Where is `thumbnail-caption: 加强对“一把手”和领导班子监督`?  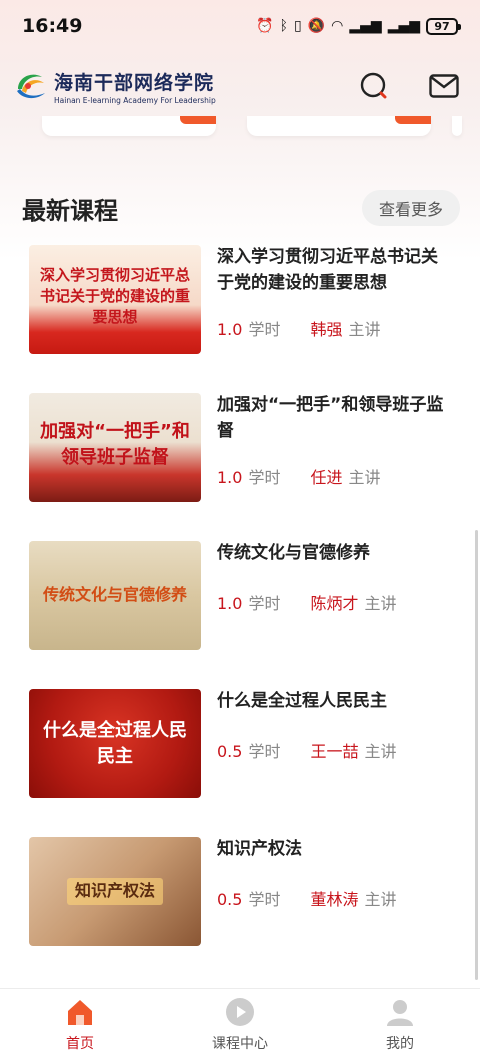 thumbnail-caption: 加强对“一把手”和领导班子监督 is located at coordinates (115, 444).